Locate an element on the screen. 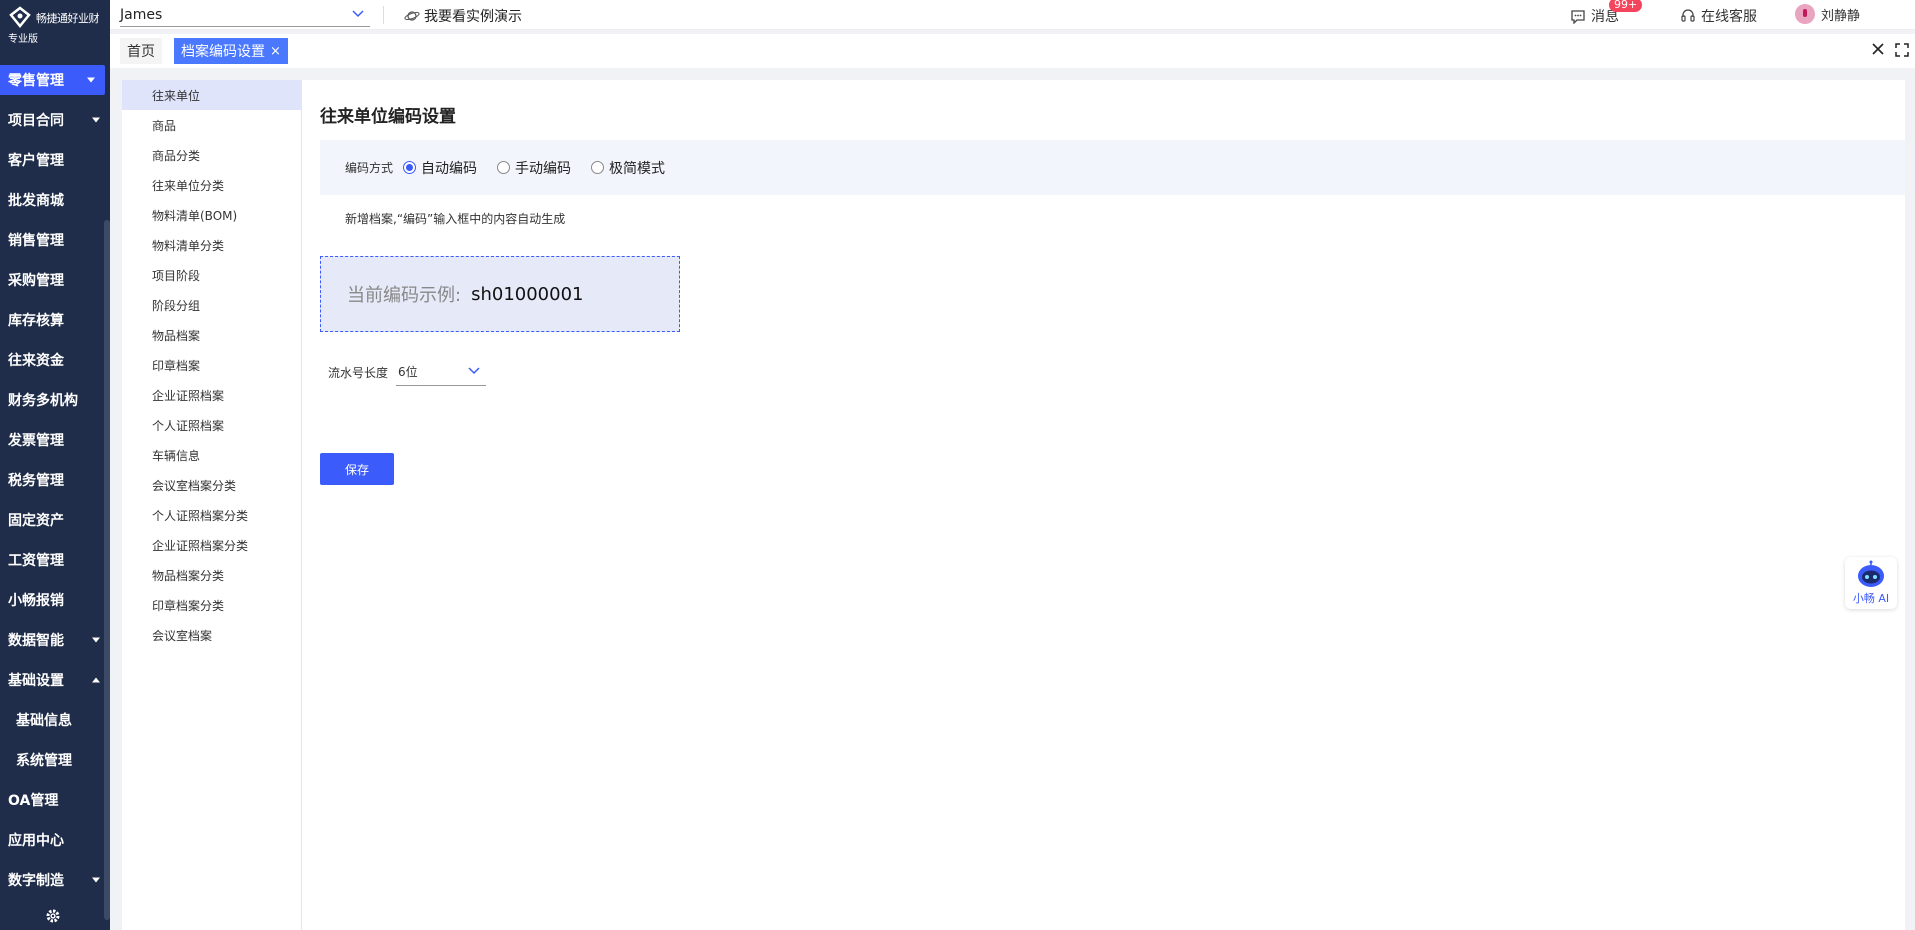 The width and height of the screenshot is (1915, 930). sidebar-item-7: 往来资金 is located at coordinates (55, 360).